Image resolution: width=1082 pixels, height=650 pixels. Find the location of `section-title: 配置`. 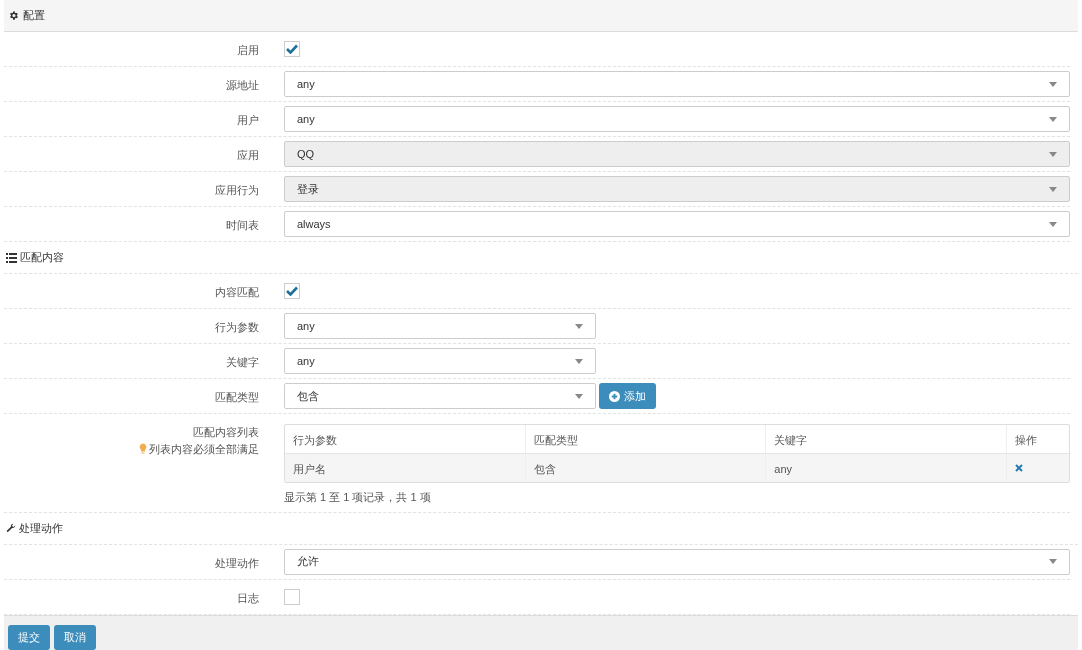

section-title: 配置 is located at coordinates (34, 16).